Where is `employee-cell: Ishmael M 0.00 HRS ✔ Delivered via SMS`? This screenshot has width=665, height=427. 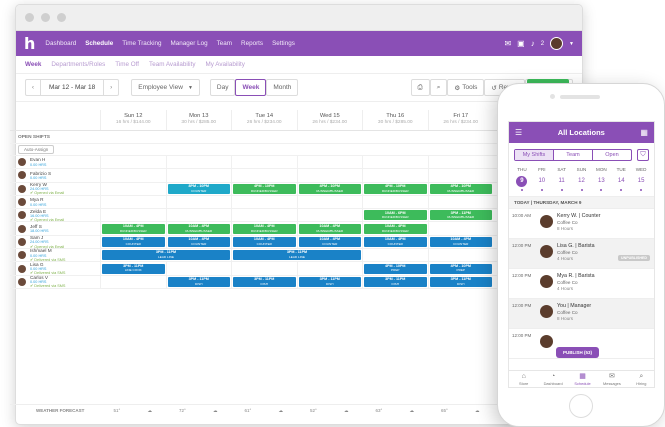
employee-cell: Ishmael M 0.00 HRS ✔ Delivered via SMS is located at coordinates (55, 255).